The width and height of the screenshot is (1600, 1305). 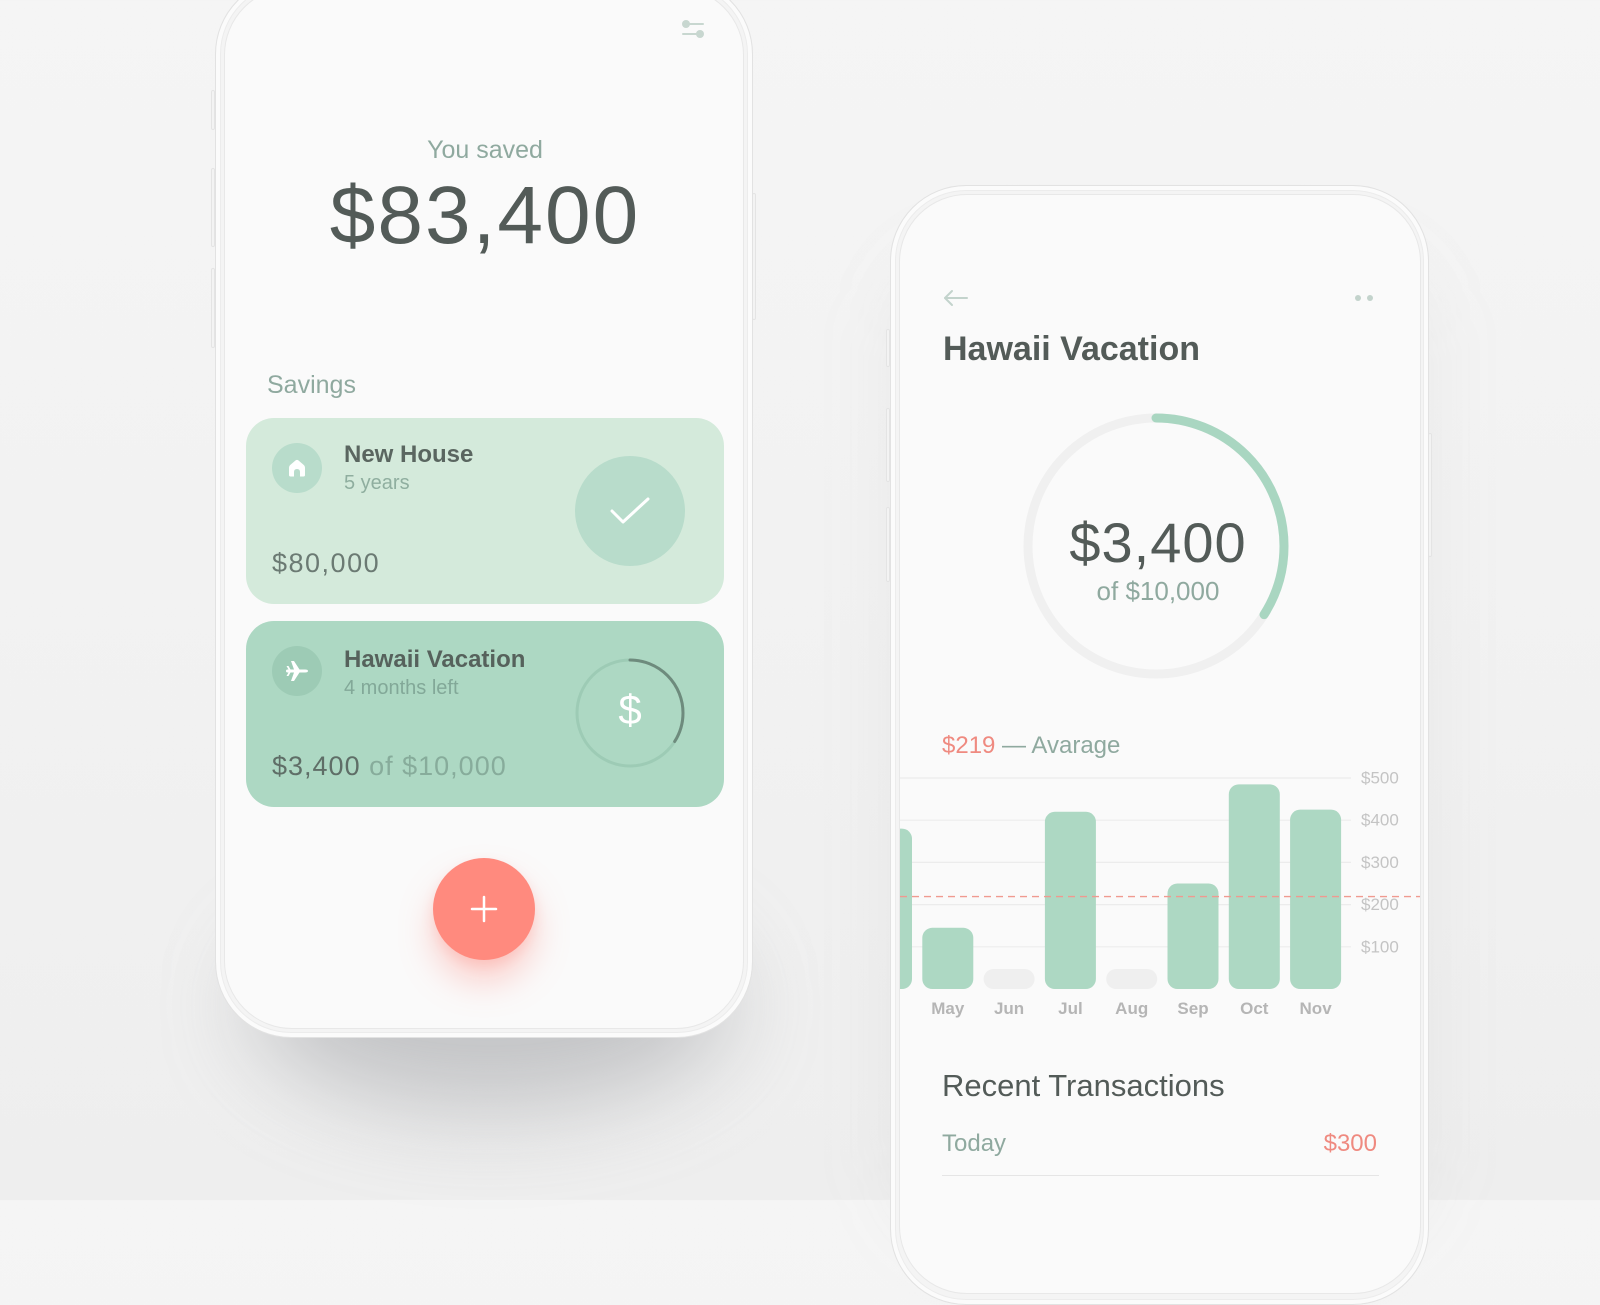 What do you see at coordinates (1316, 1008) in the screenshot?
I see `x-tick-label: Nov` at bounding box center [1316, 1008].